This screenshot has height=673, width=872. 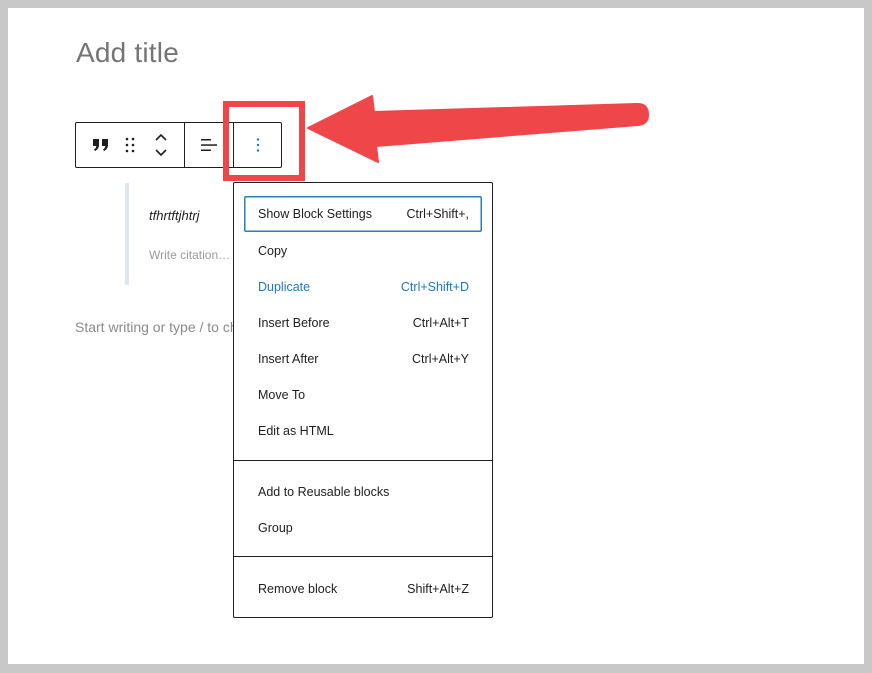 What do you see at coordinates (174, 215) in the screenshot?
I see `quote-text: tfhrtftjhtrj` at bounding box center [174, 215].